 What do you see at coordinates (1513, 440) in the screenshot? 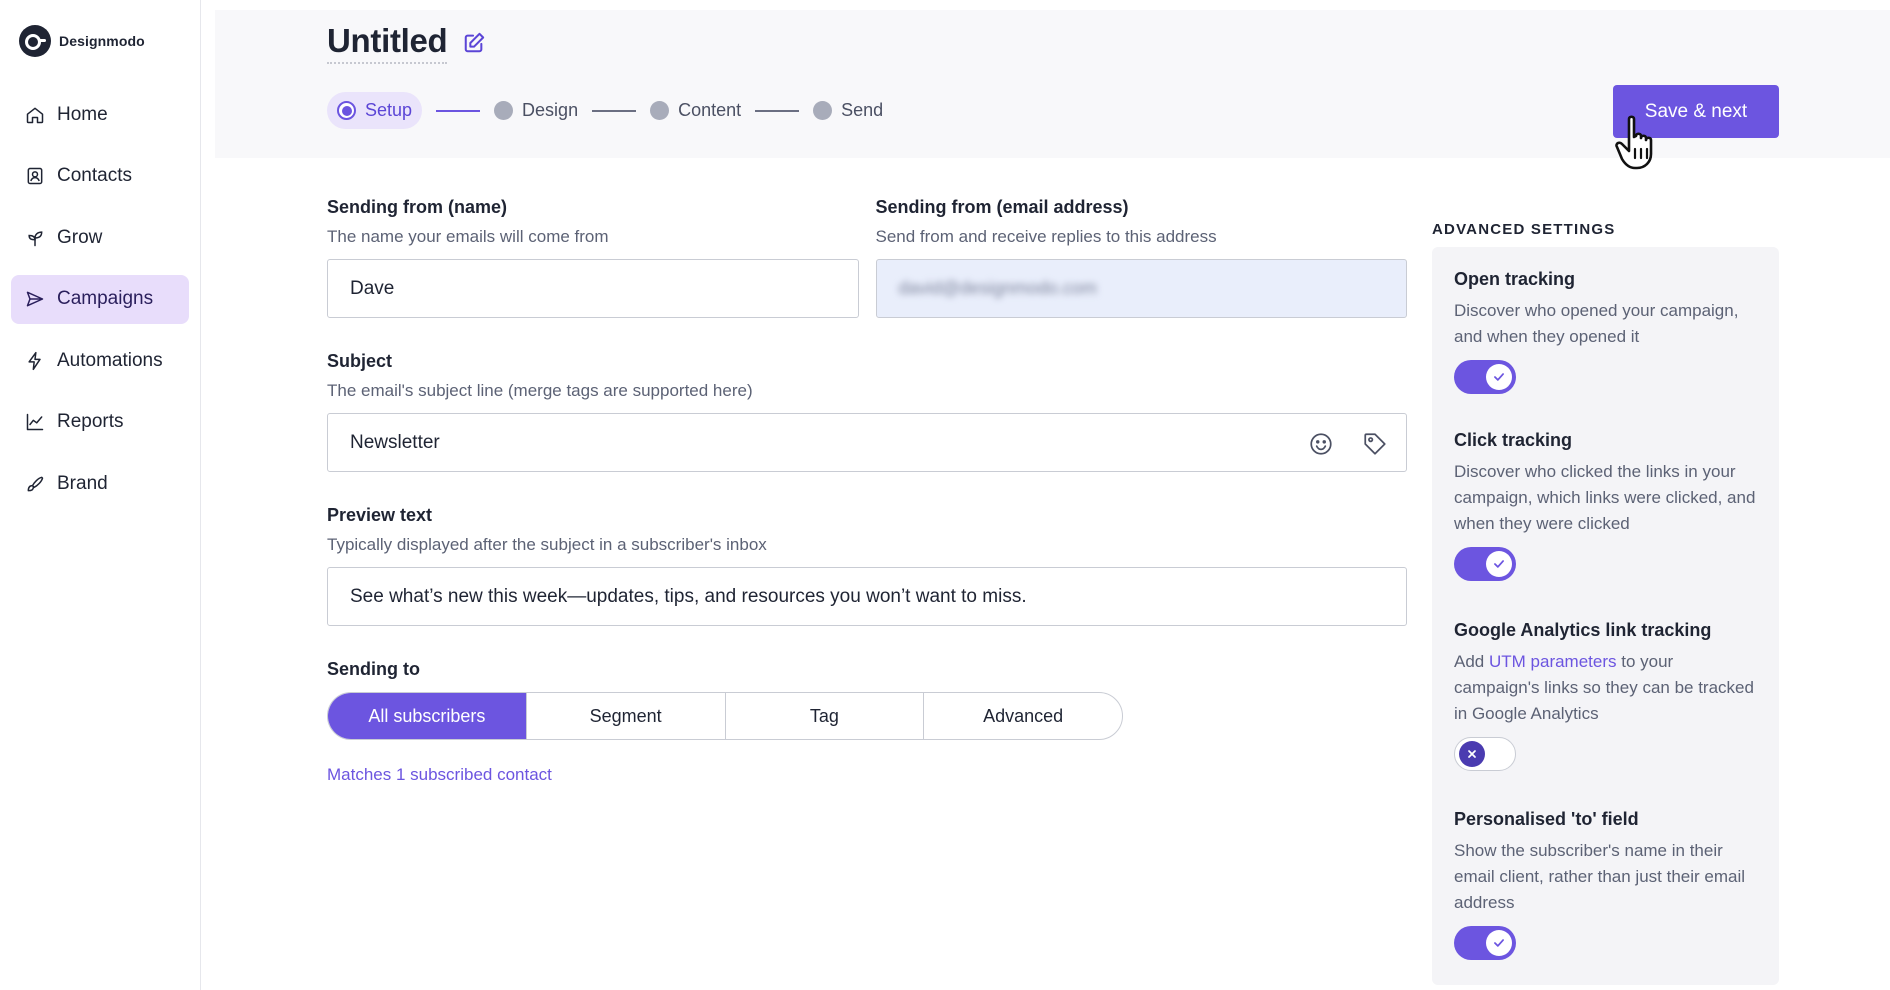
I see `click-tracking-title: Click tracking` at bounding box center [1513, 440].